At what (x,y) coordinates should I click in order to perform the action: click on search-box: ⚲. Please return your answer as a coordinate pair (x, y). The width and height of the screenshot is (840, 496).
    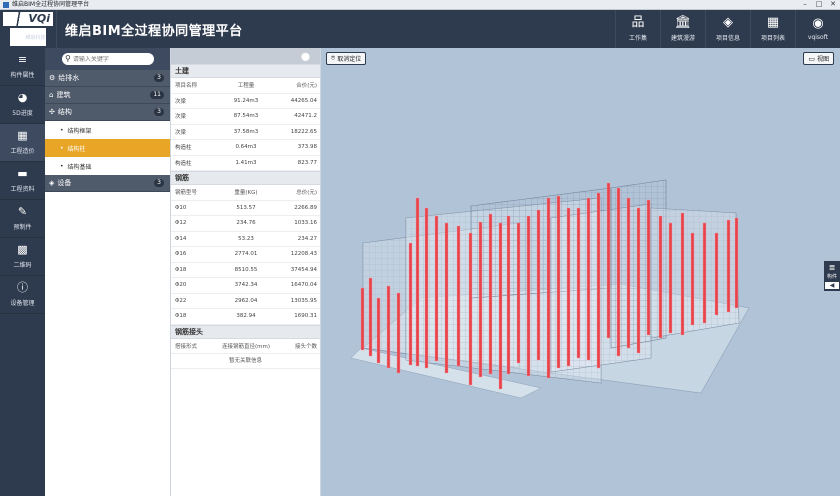
    Looking at the image, I should click on (108, 59).